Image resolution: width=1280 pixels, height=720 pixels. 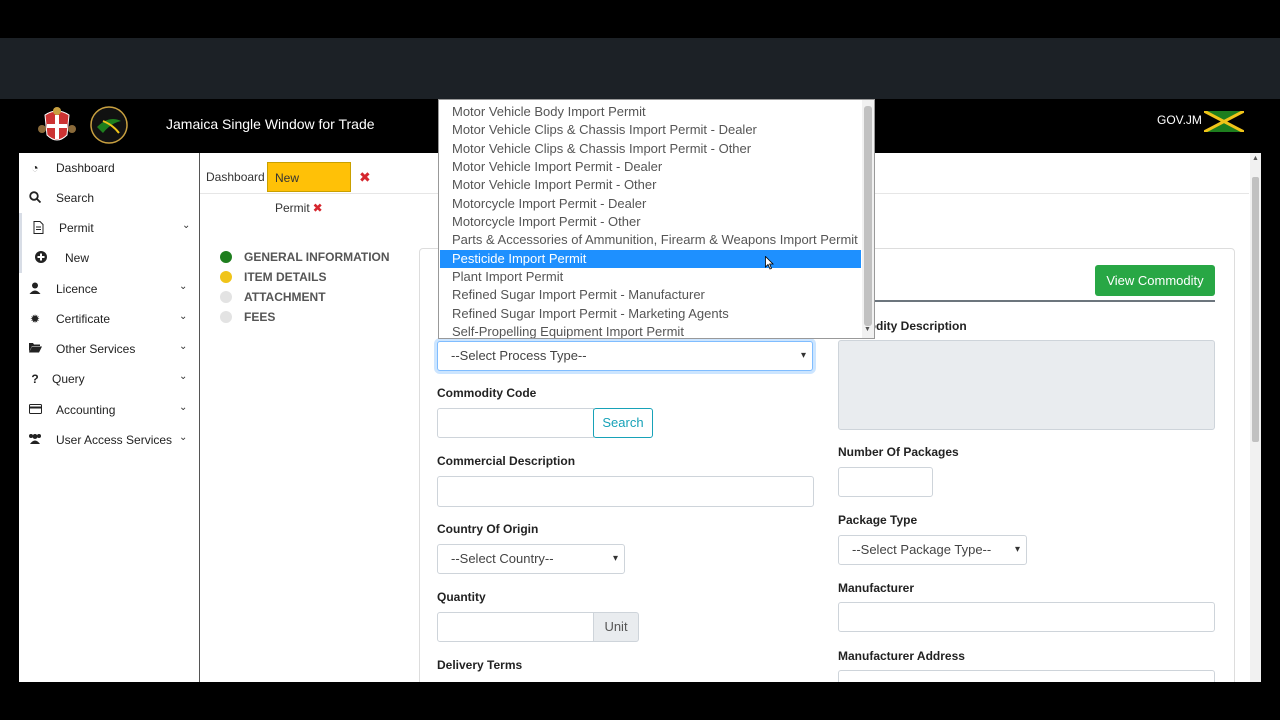 What do you see at coordinates (320, 319) in the screenshot?
I see `step-fees: FEES` at bounding box center [320, 319].